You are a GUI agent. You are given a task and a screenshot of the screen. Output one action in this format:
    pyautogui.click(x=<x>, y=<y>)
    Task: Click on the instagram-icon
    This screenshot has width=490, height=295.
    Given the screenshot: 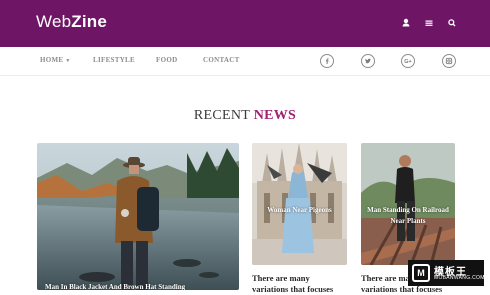 What is the action you would take?
    pyautogui.click(x=449, y=61)
    